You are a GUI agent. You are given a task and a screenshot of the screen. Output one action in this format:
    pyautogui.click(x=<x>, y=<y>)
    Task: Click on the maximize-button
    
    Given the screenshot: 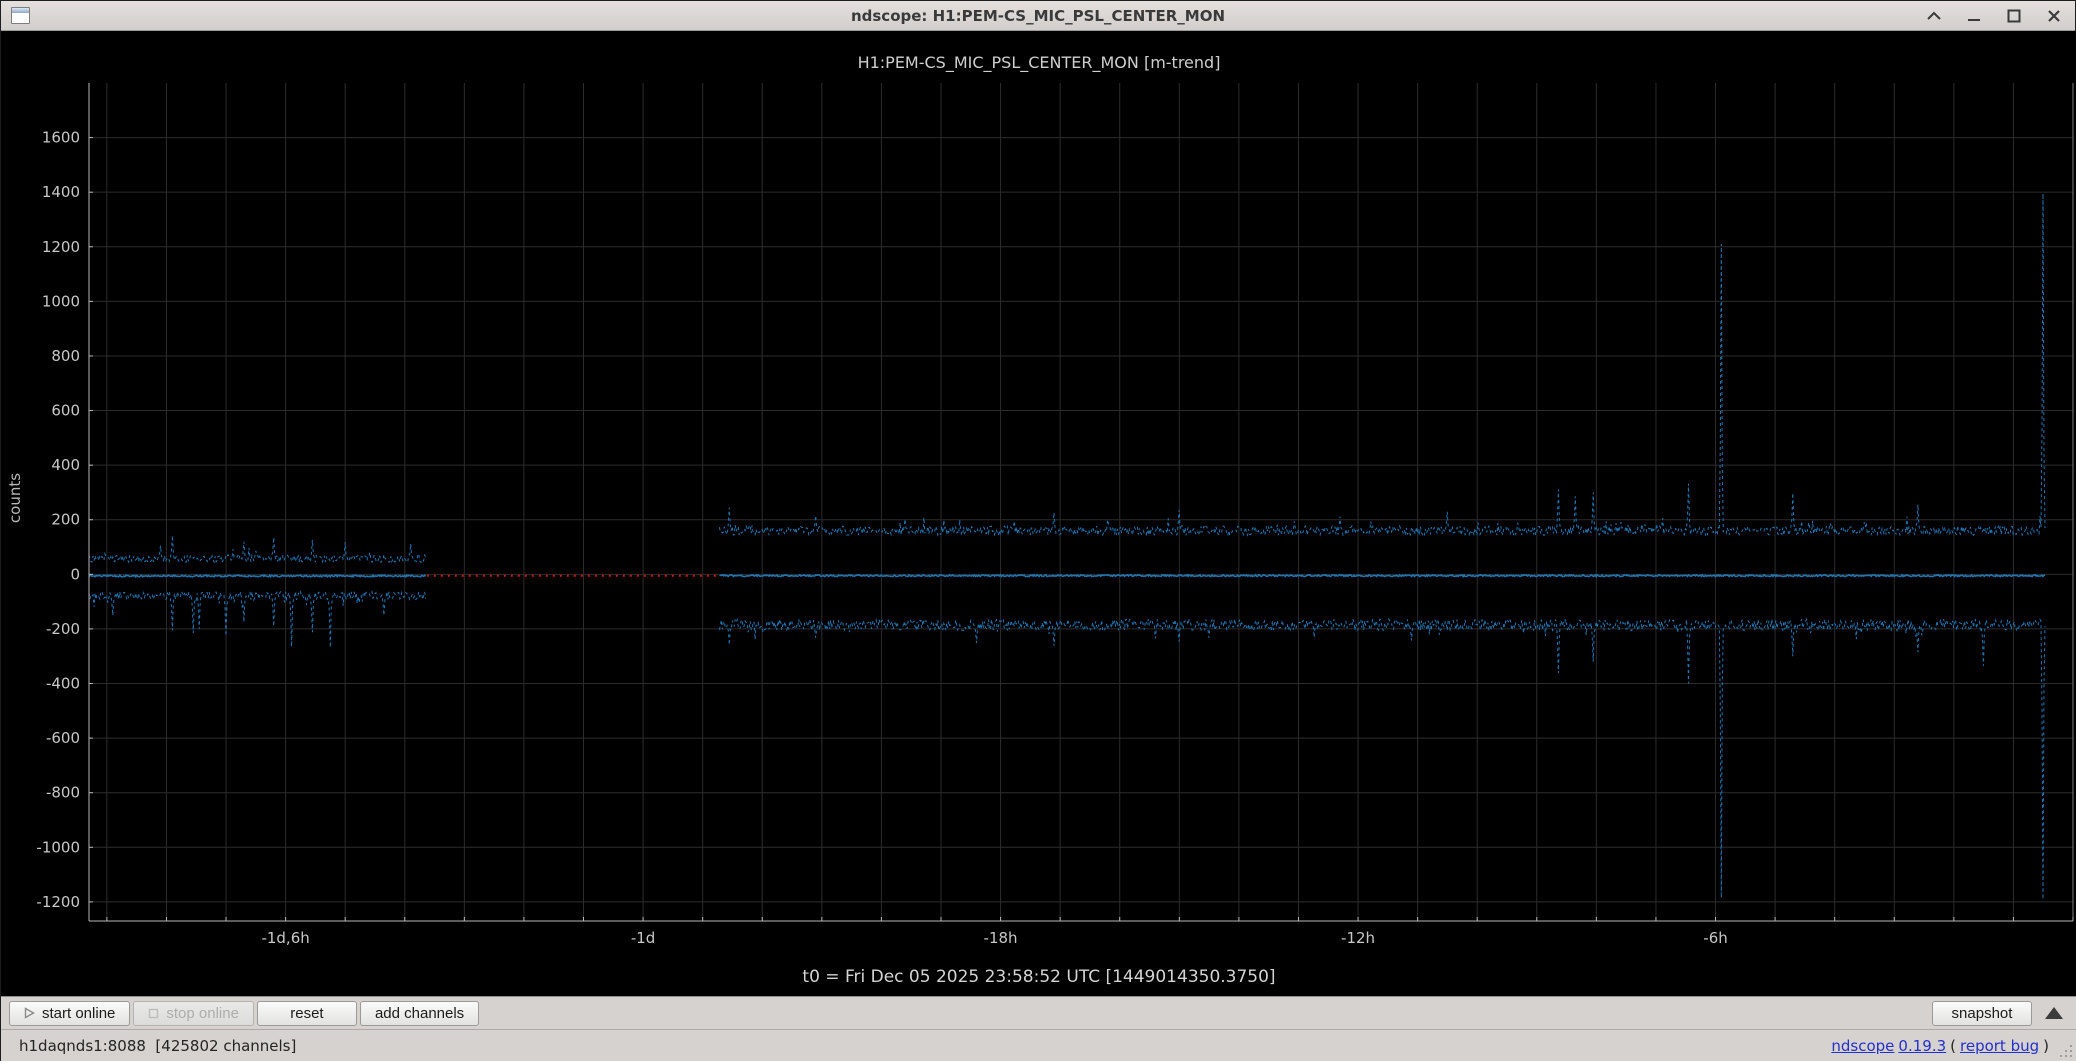 What is the action you would take?
    pyautogui.click(x=2014, y=16)
    